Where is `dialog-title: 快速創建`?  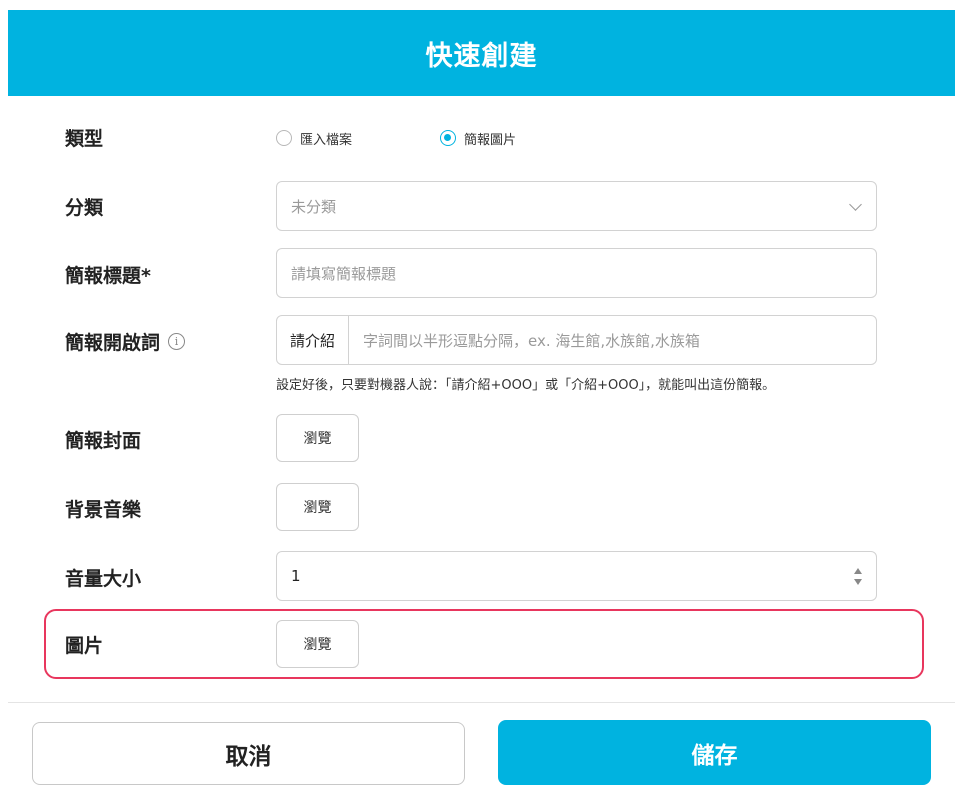 dialog-title: 快速創建 is located at coordinates (481, 56).